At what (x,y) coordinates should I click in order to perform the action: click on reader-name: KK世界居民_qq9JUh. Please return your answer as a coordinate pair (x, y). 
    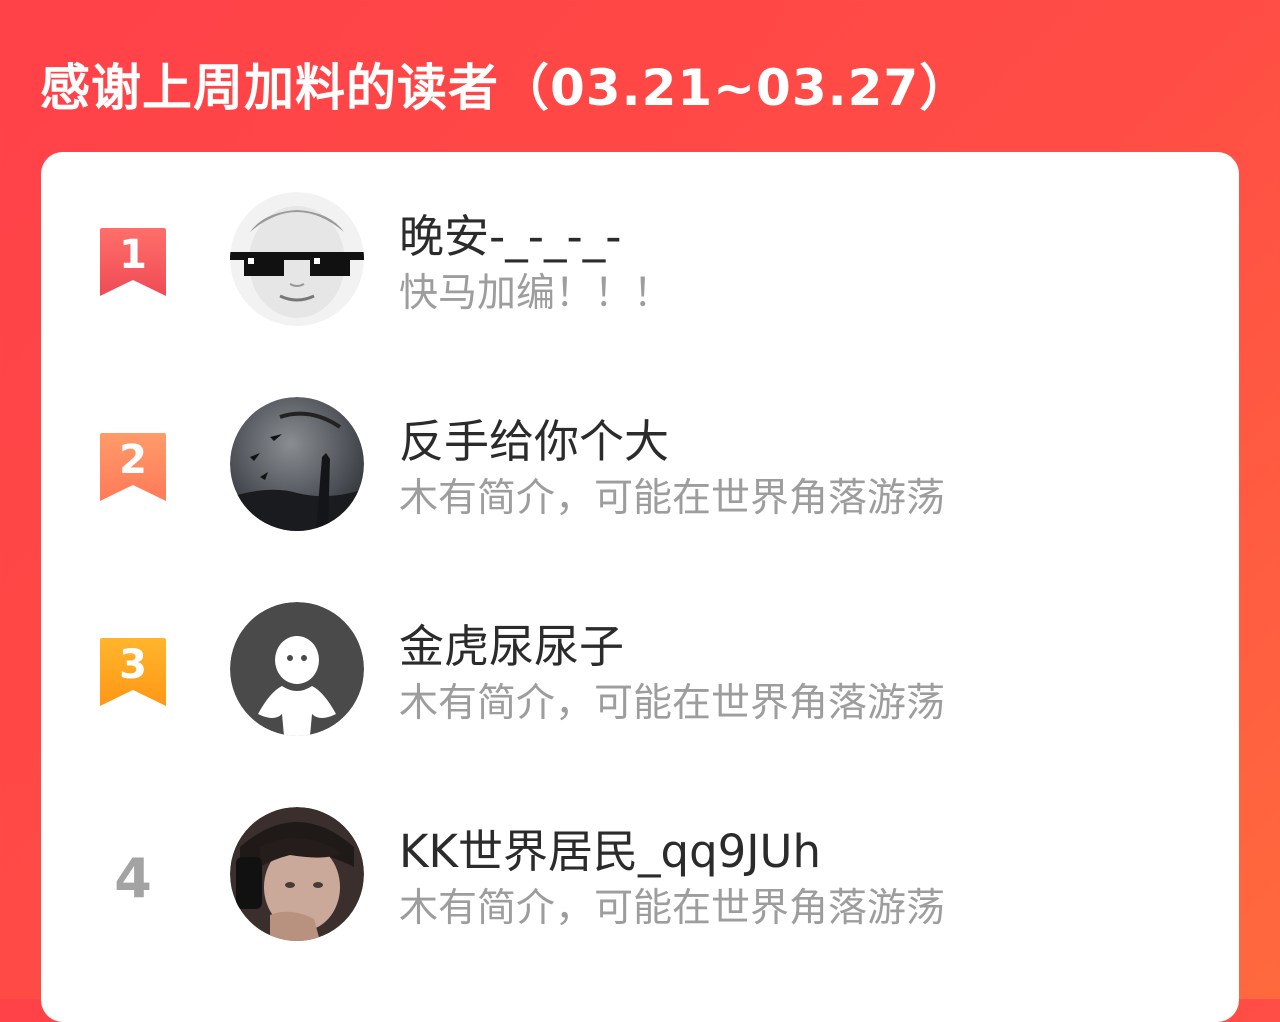
    Looking at the image, I should click on (610, 847).